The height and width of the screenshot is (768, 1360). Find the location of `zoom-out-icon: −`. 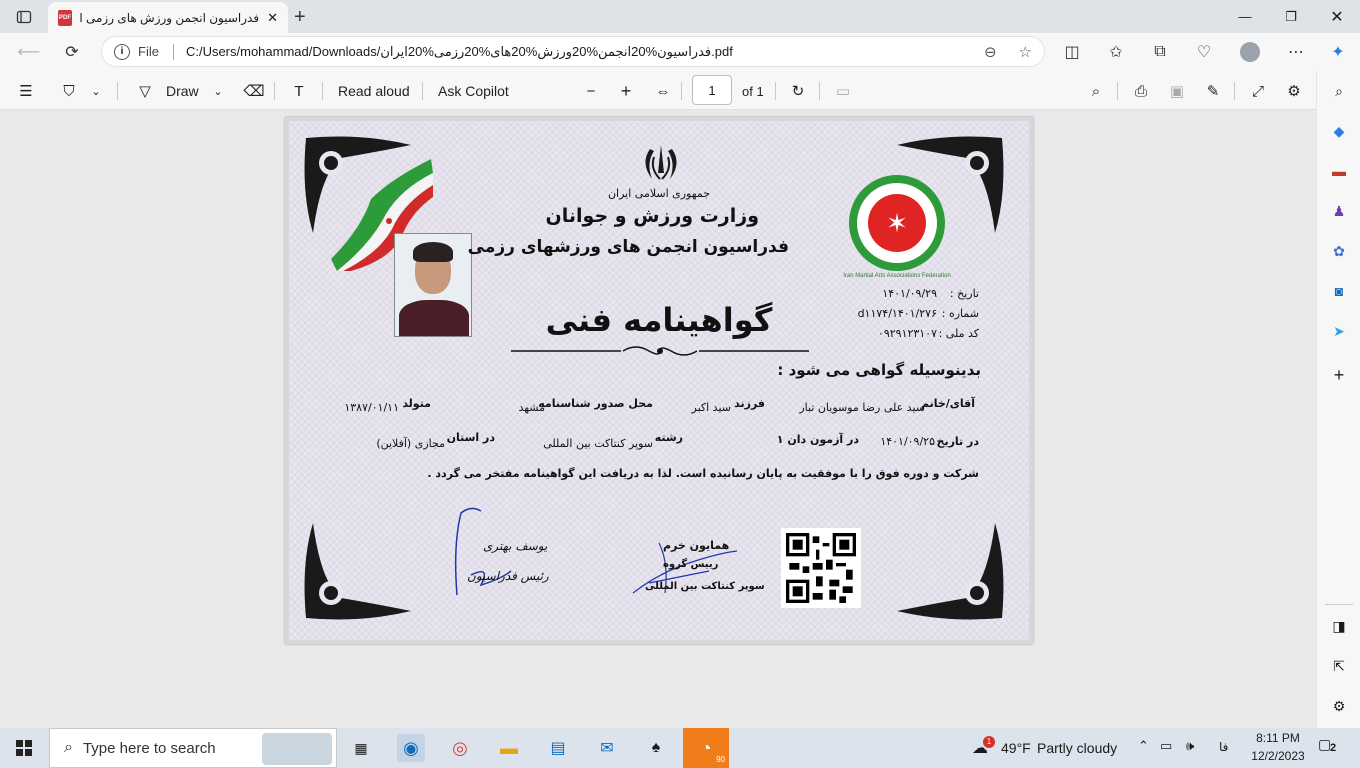

zoom-out-icon: − is located at coordinates (591, 91).